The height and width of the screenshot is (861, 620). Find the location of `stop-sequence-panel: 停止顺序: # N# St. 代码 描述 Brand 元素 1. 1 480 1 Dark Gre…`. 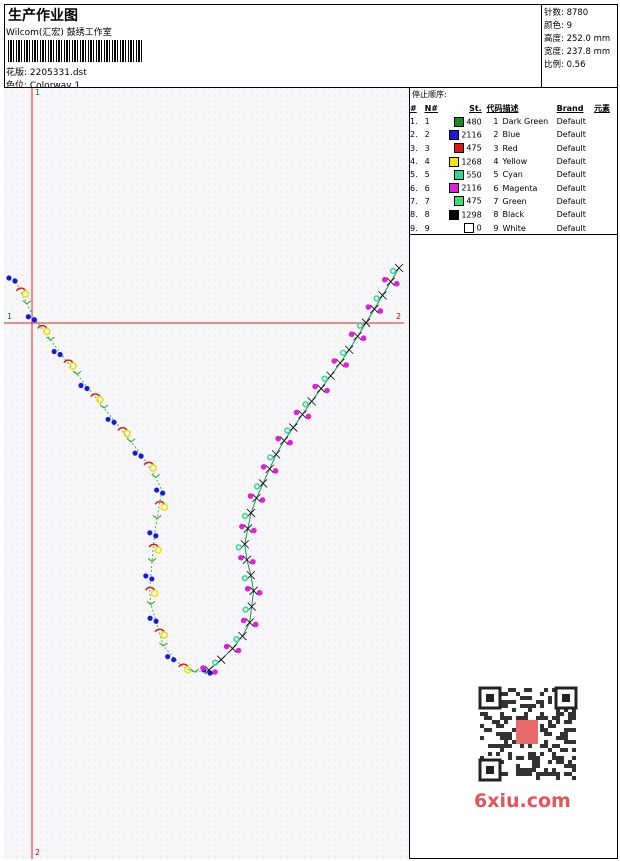

stop-sequence-panel: 停止顺序: # N# St. 代码 描述 Brand 元素 1. 1 480 1 Dark Gre… is located at coordinates (514, 161).